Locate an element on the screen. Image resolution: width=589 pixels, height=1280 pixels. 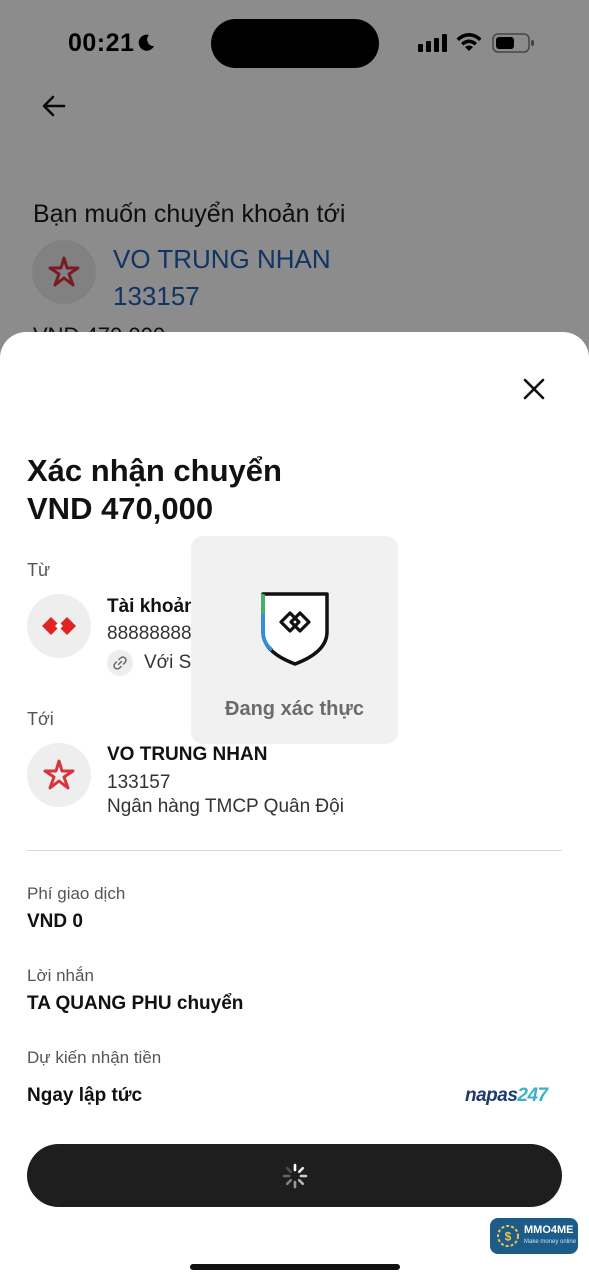
to-label: Tới is located at coordinates (40, 719).